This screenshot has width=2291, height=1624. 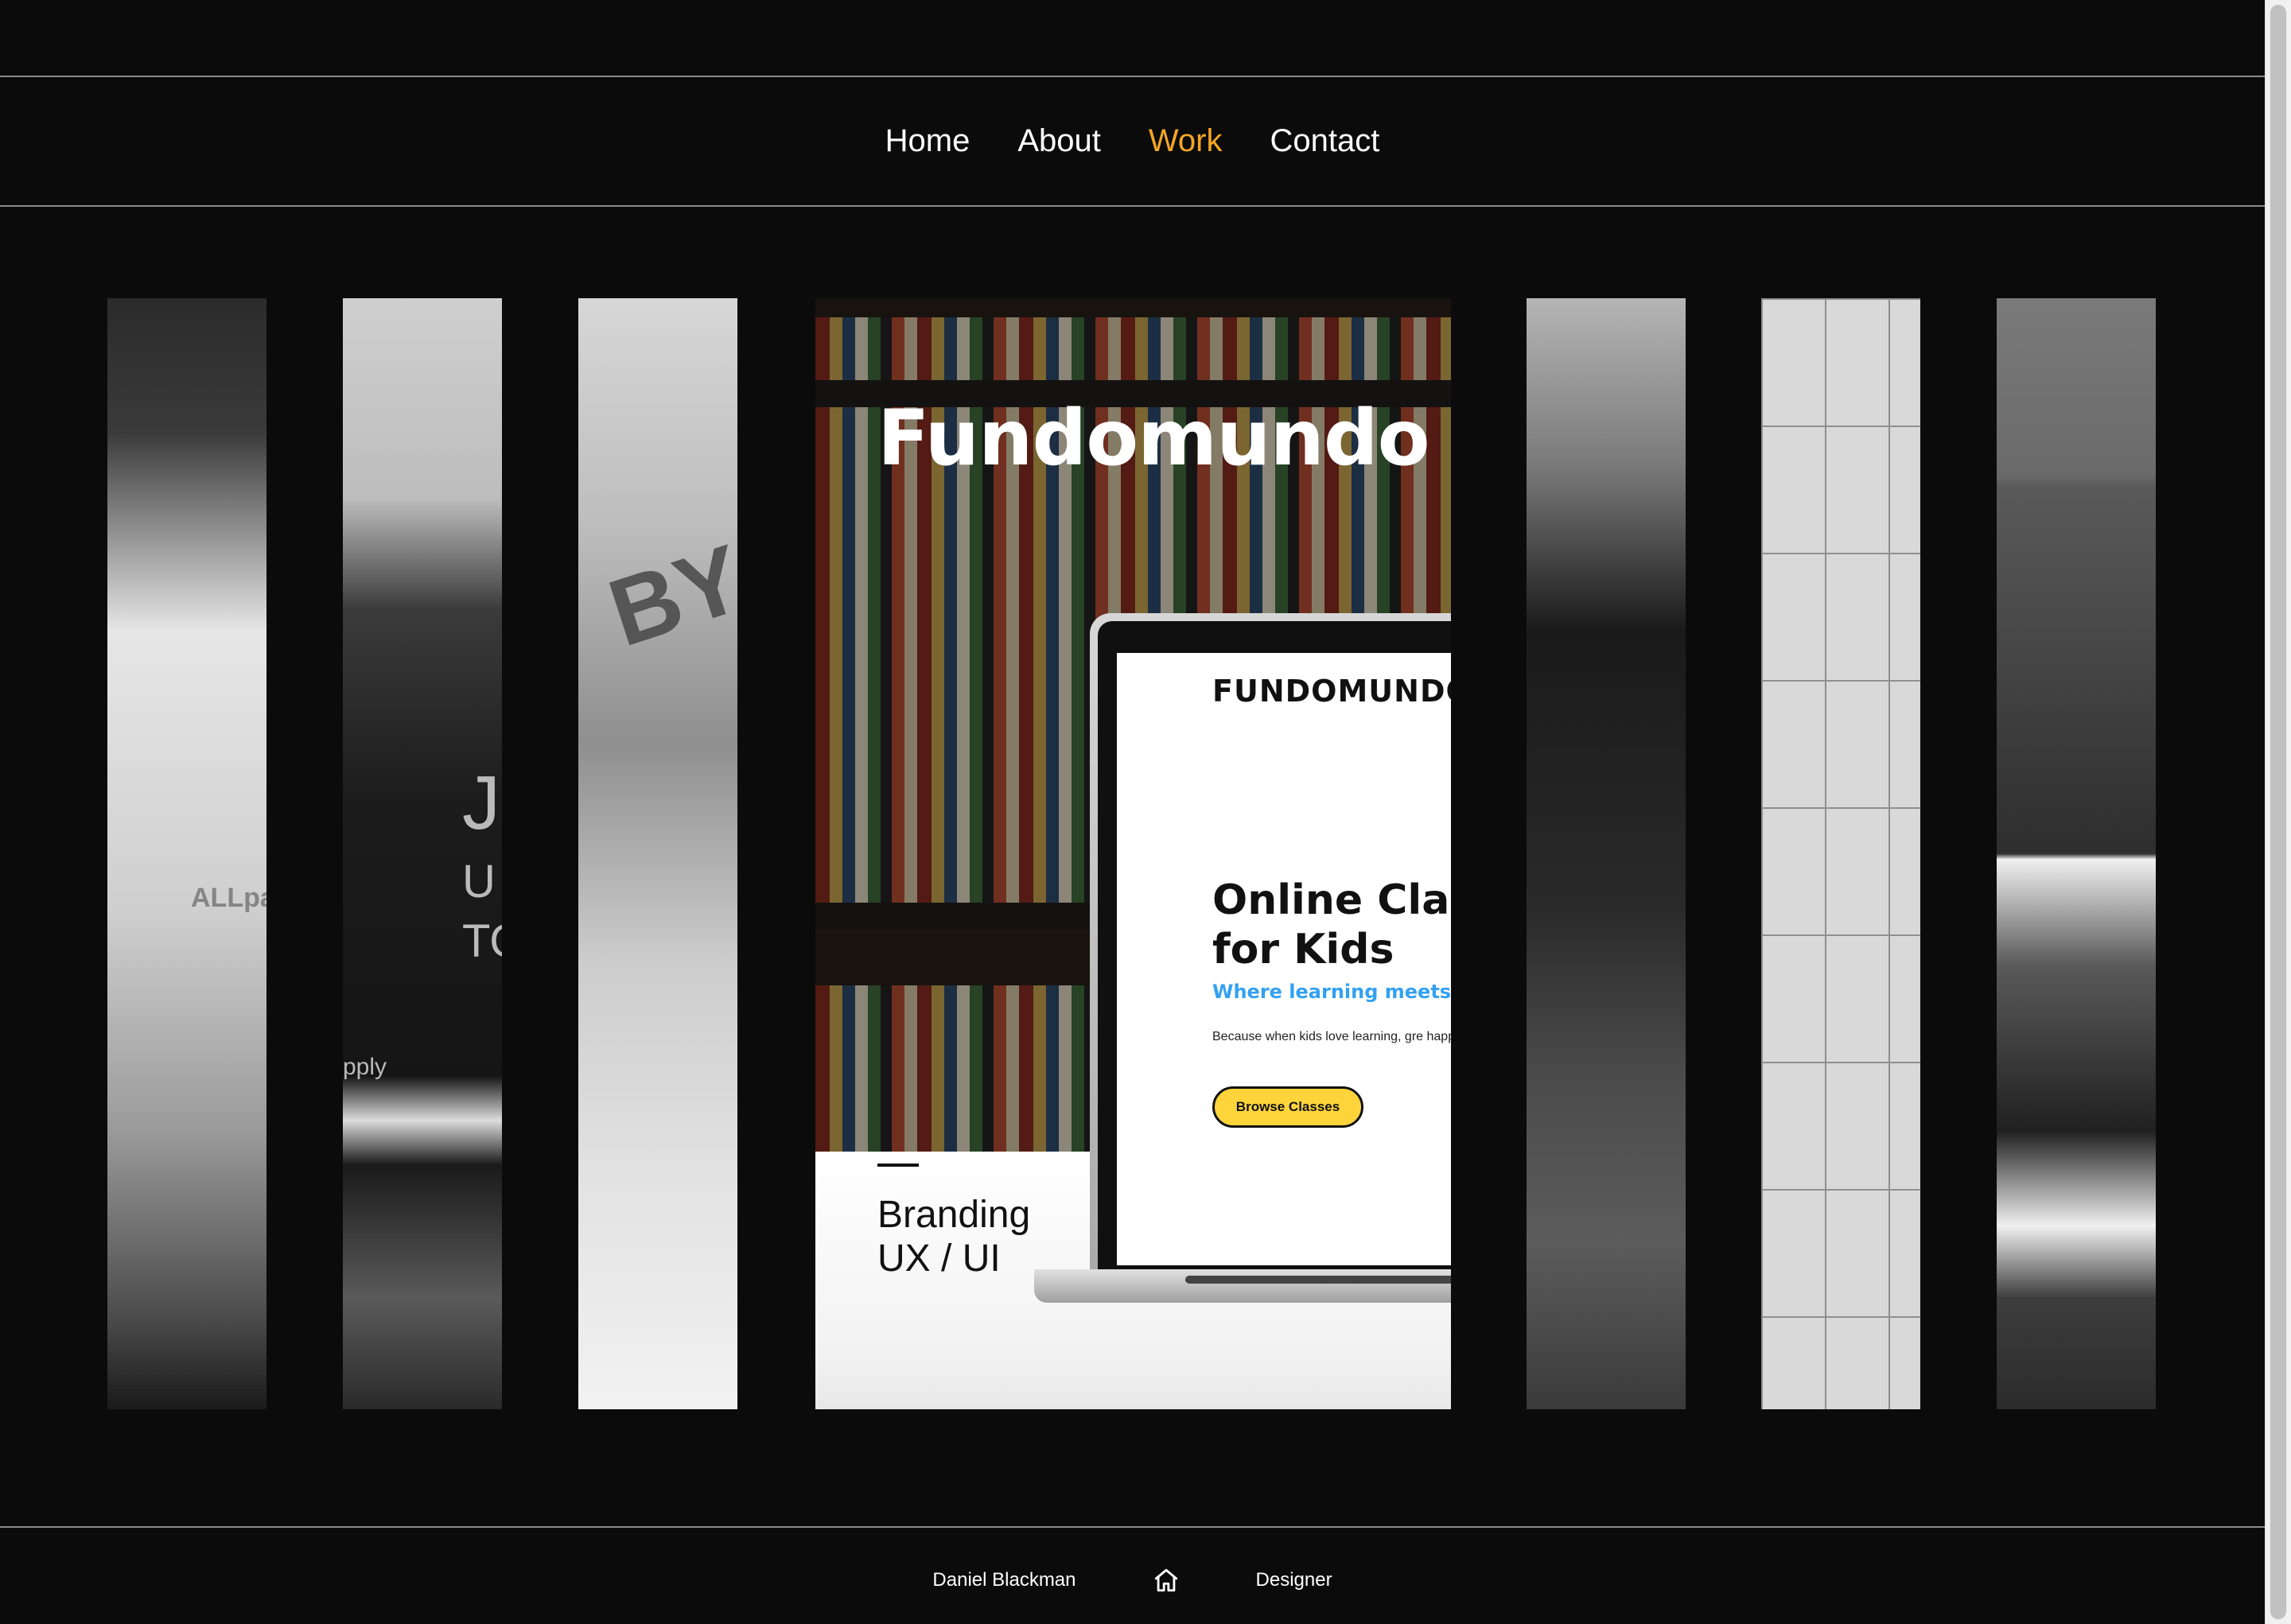 What do you see at coordinates (479, 881) in the screenshot?
I see `strip2-text-2: U` at bounding box center [479, 881].